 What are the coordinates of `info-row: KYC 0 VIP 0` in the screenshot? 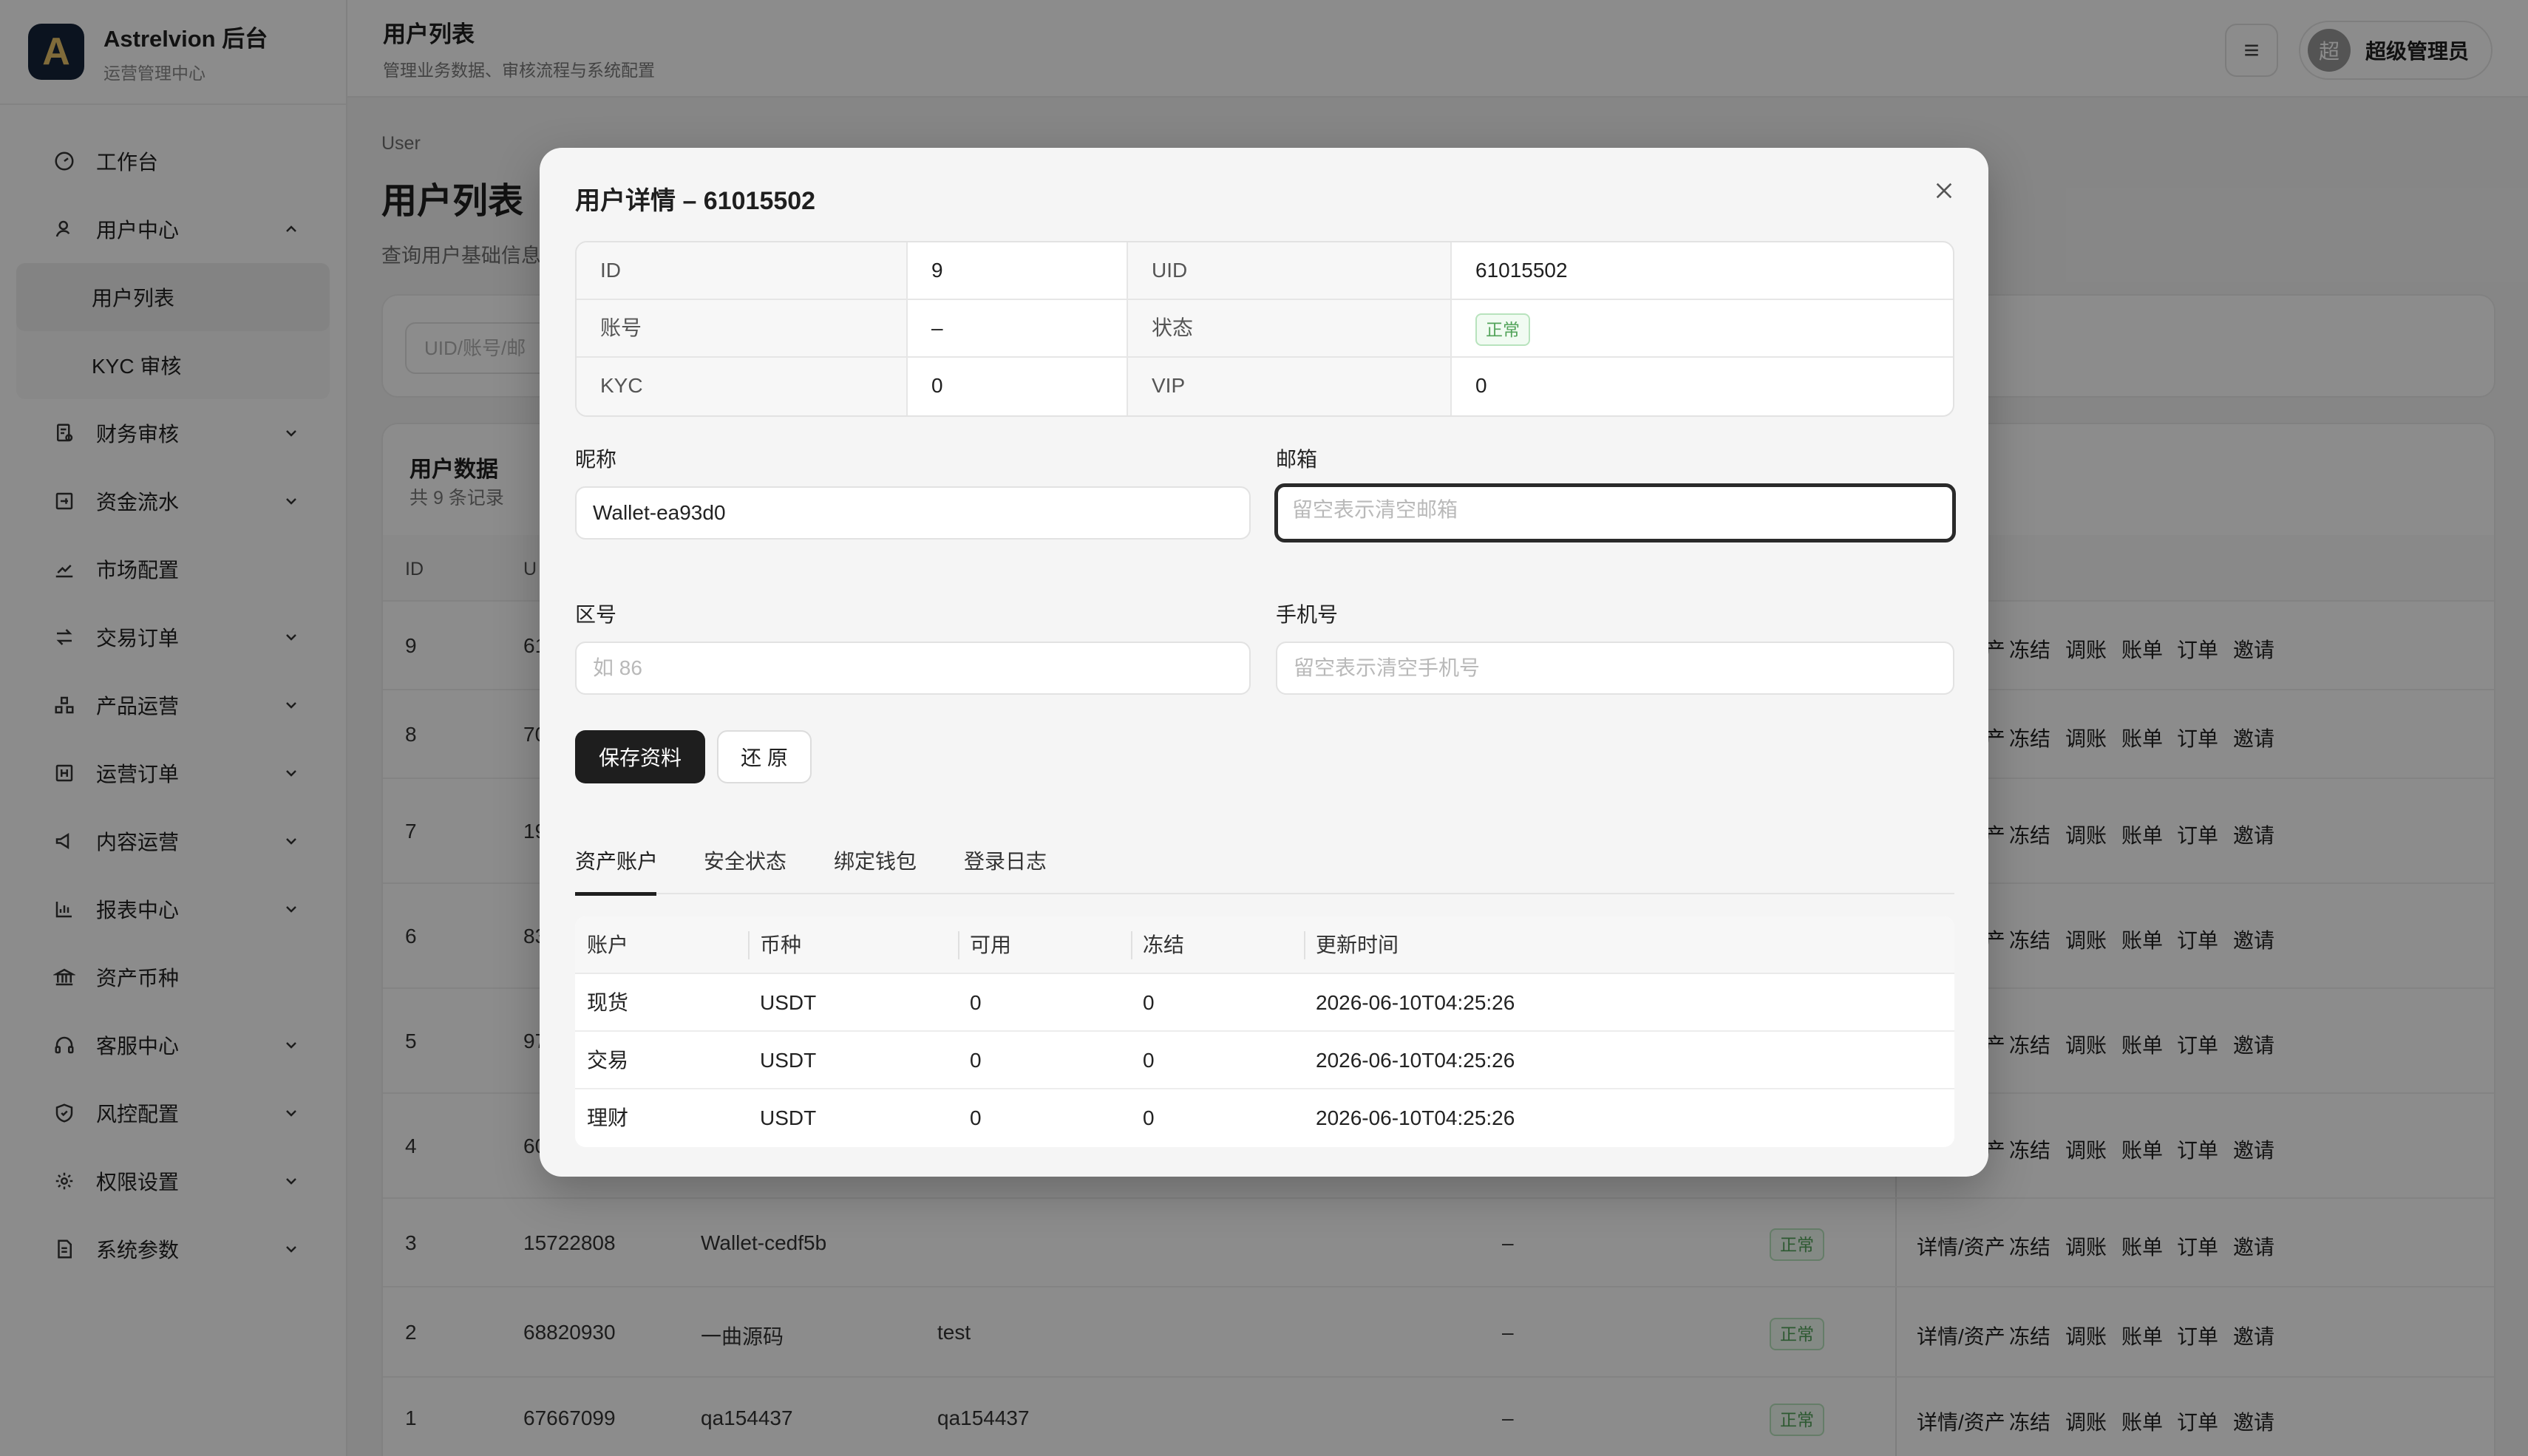 It's located at (1265, 386).